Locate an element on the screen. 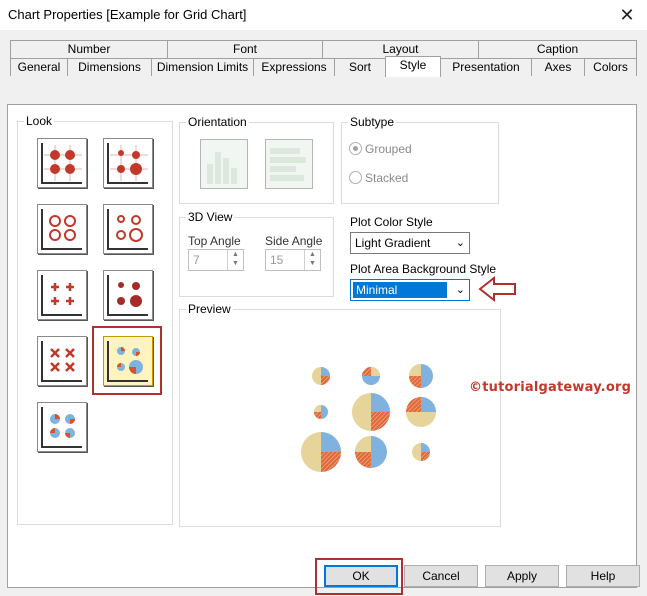 This screenshot has width=647, height=596. view3d-label: 3D View is located at coordinates (210, 217).